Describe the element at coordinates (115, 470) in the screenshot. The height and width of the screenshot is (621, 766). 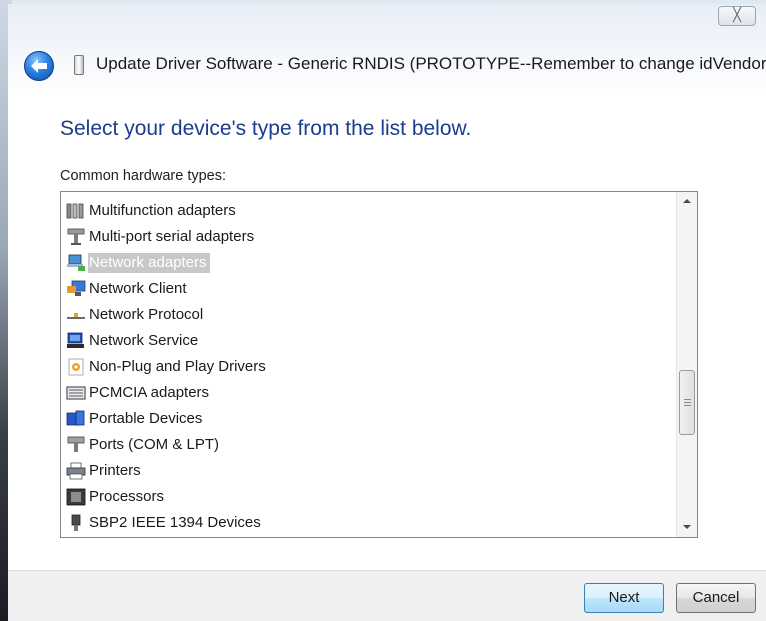
I see `list-item-label: Printers` at that location.